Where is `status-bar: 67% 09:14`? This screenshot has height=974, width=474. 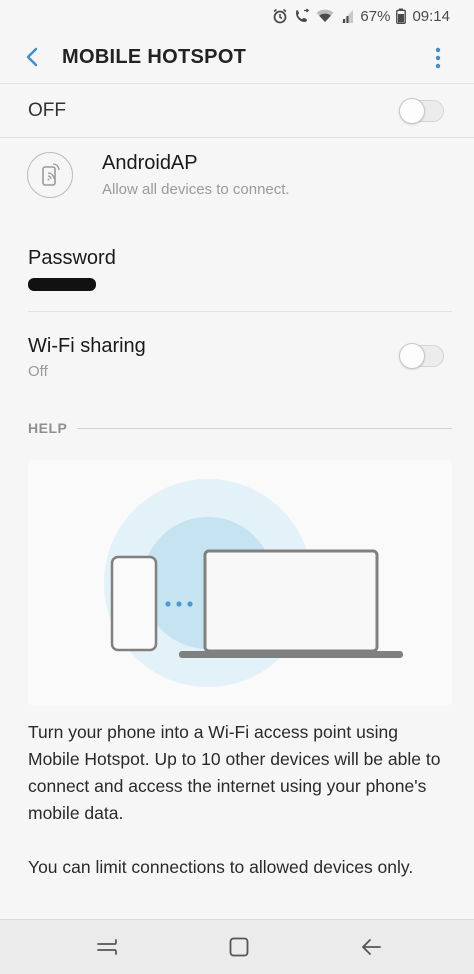 status-bar: 67% 09:14 is located at coordinates (237, 16).